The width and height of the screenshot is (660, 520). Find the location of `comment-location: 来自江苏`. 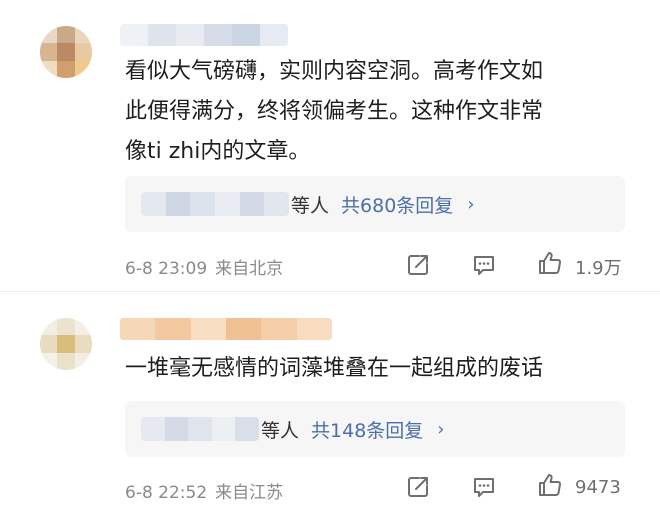

comment-location: 来自江苏 is located at coordinates (249, 493).